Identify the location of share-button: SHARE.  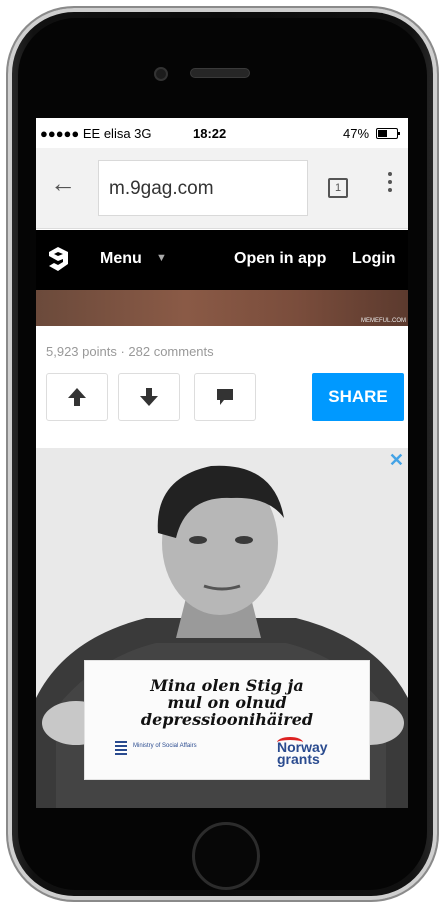
(358, 397).